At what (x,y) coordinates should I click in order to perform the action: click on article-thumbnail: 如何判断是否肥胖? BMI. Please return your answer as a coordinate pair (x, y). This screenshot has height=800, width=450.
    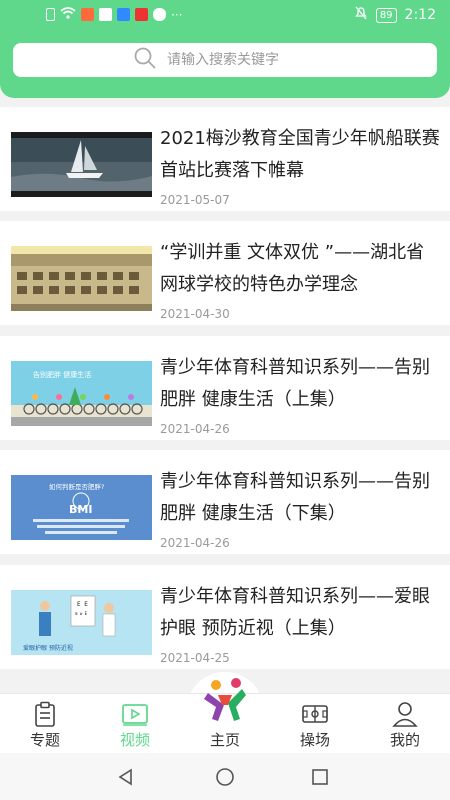
    Looking at the image, I should click on (81, 507).